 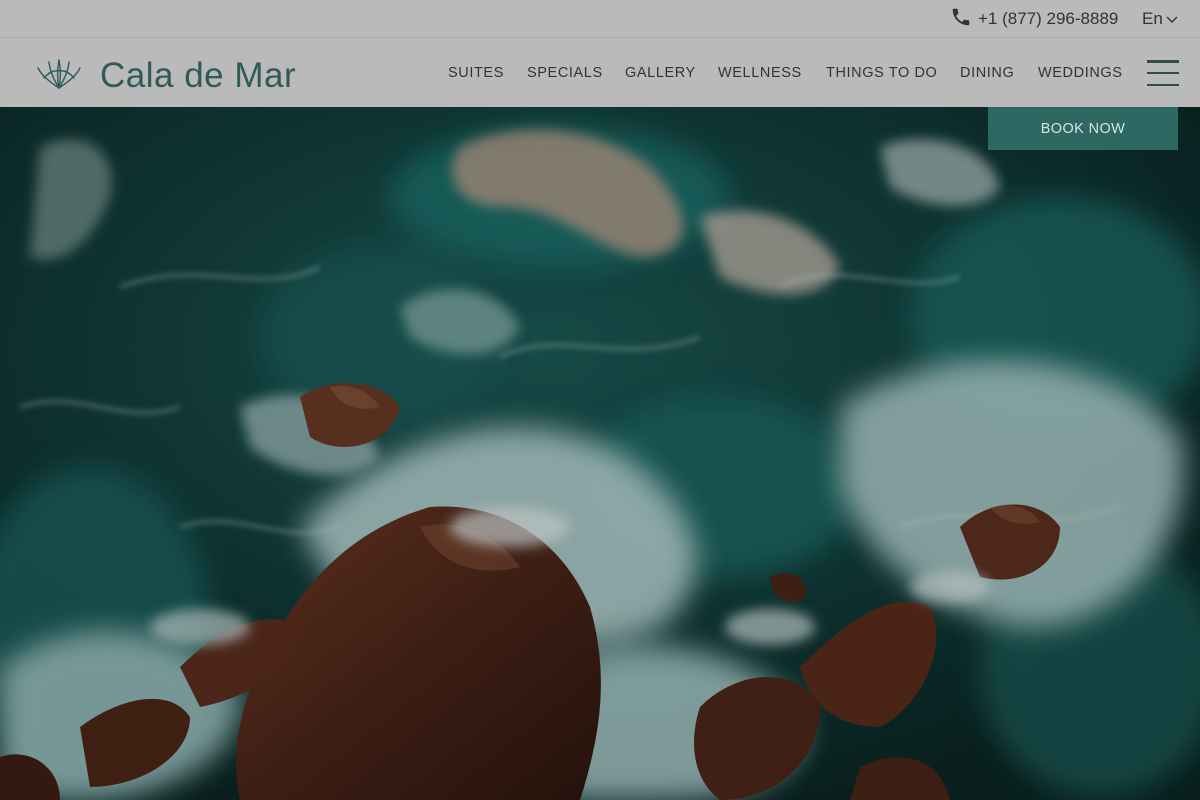 What do you see at coordinates (600, 19) in the screenshot?
I see `top-utility-bar: +1 (877) 296-8889 En` at bounding box center [600, 19].